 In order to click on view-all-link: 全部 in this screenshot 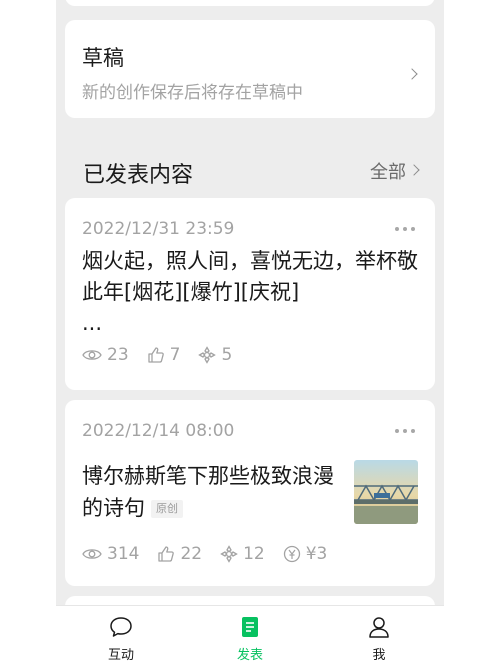, I will do `click(388, 171)`.